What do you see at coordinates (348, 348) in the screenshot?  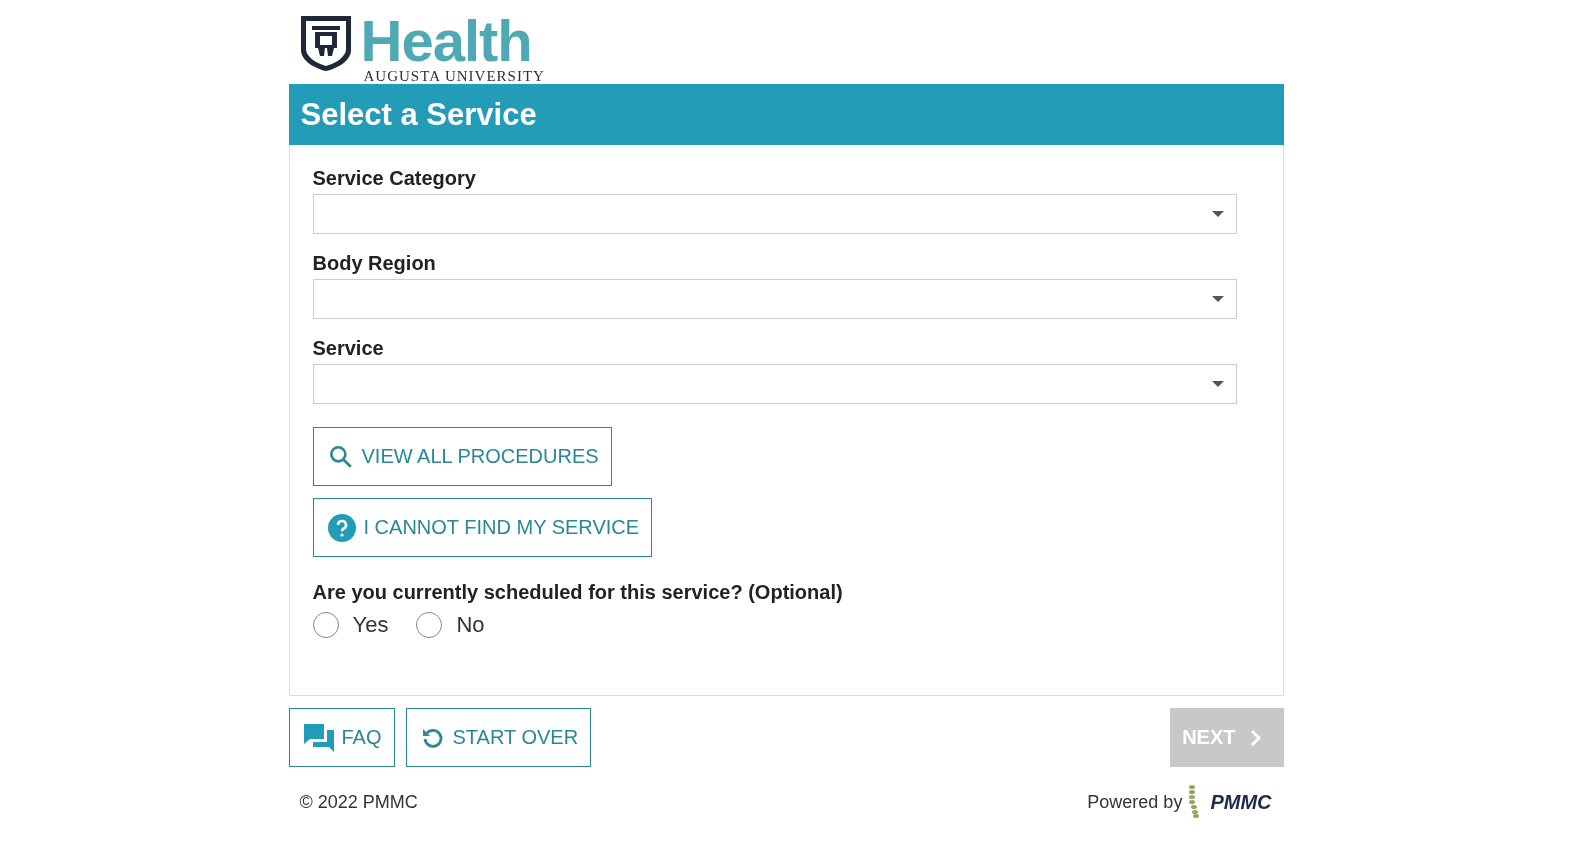 I see `field-label: Service` at bounding box center [348, 348].